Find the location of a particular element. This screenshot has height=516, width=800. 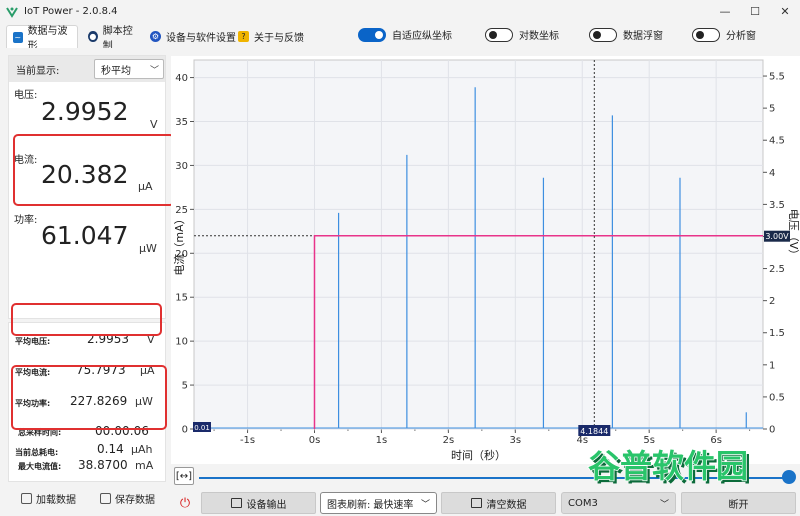

y-tick-label-right: 5.5 is located at coordinates (777, 77).